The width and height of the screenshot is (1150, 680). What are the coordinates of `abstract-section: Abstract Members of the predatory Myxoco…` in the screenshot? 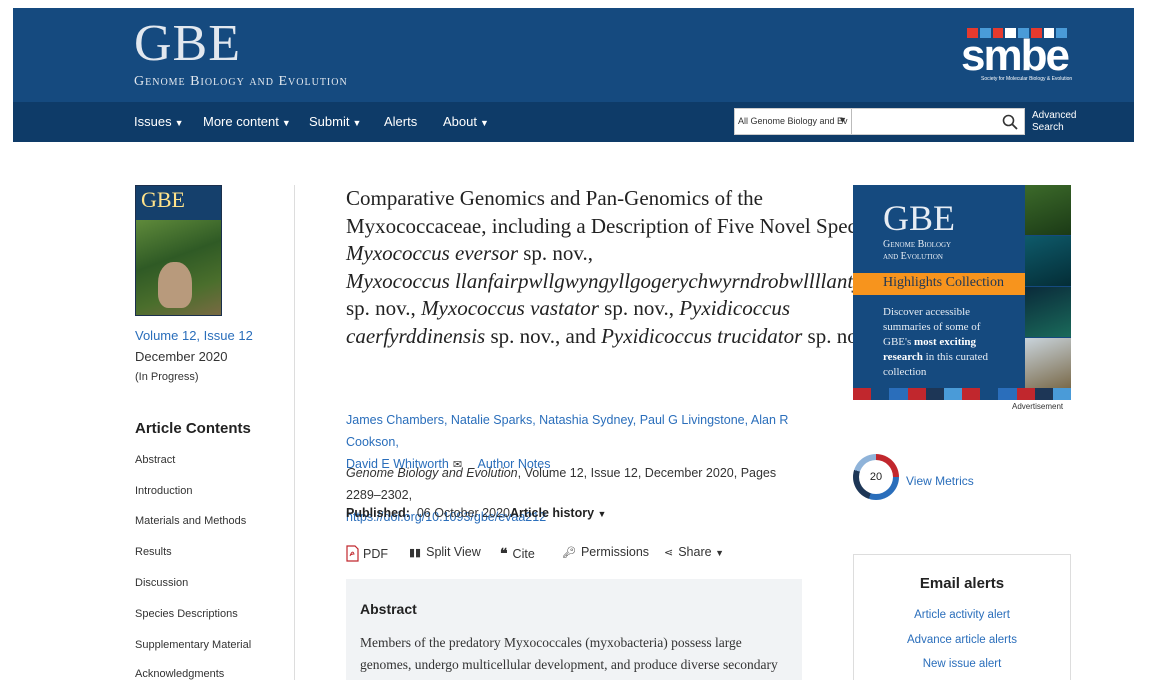 It's located at (574, 629).